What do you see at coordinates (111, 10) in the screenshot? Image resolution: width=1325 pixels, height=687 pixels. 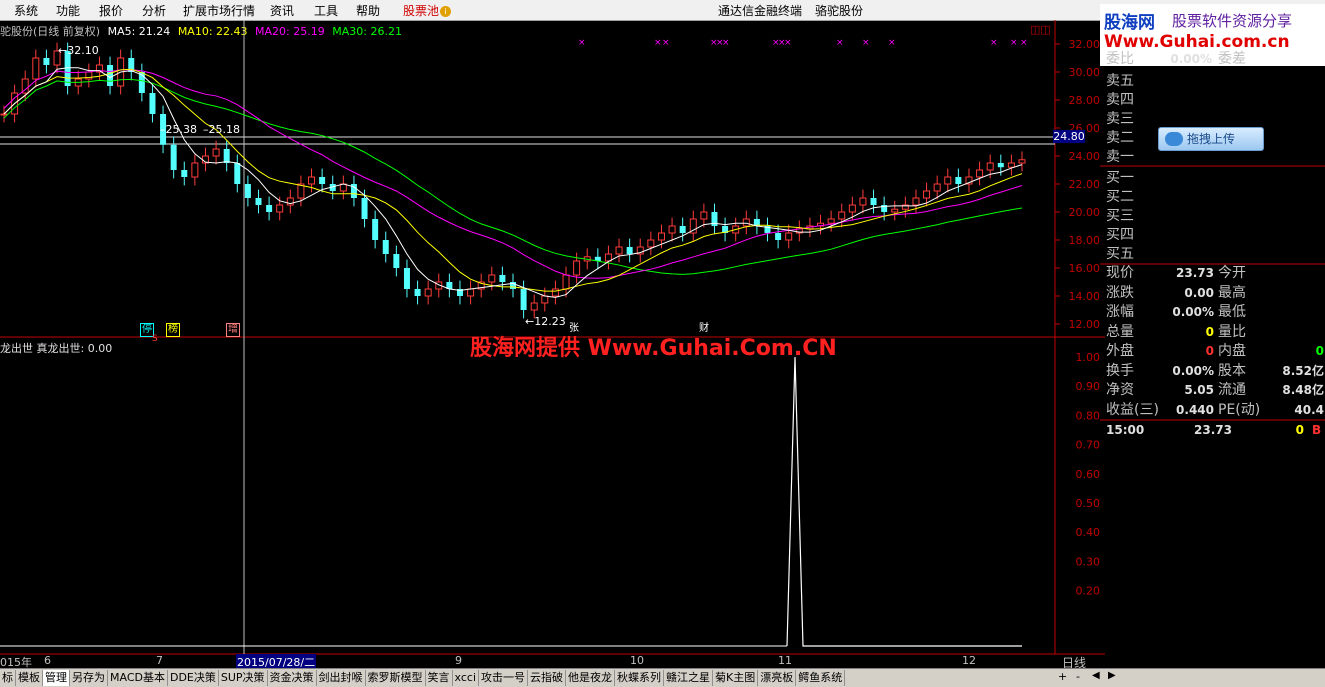 I see `menu-quote: 报价` at bounding box center [111, 10].